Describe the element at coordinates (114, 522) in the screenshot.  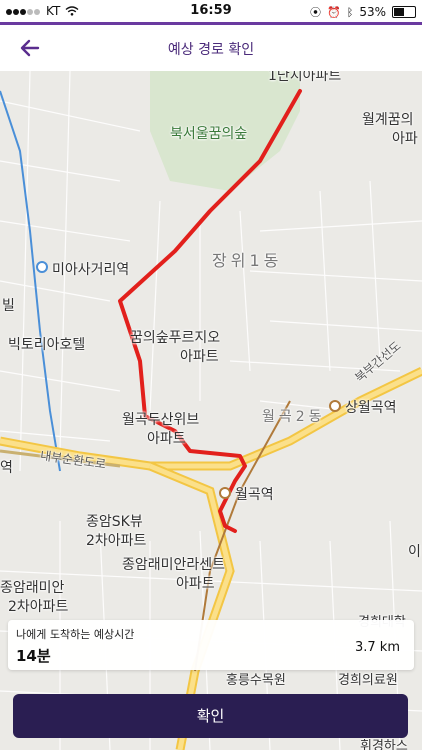
I see `map-label-jongam-sk: 종암SK뷰` at that location.